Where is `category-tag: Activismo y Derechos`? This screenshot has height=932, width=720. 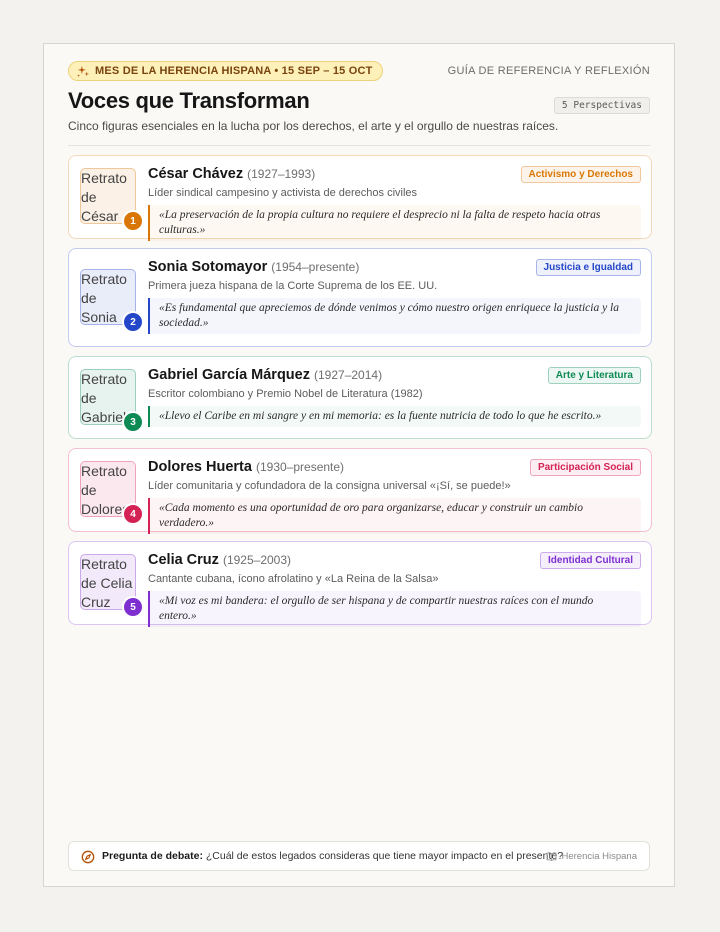
category-tag: Activismo y Derechos is located at coordinates (580, 174).